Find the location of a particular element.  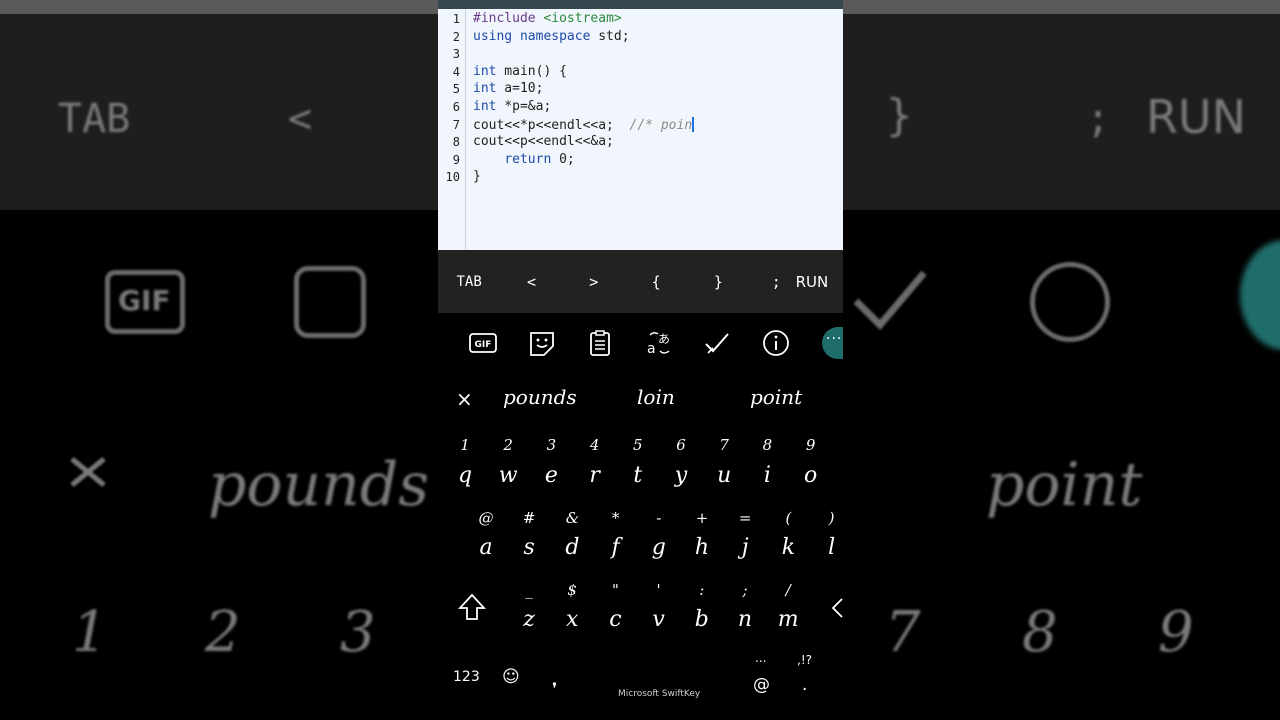

code-toolbar: TAB < > { } ; RUN is located at coordinates (640, 281).